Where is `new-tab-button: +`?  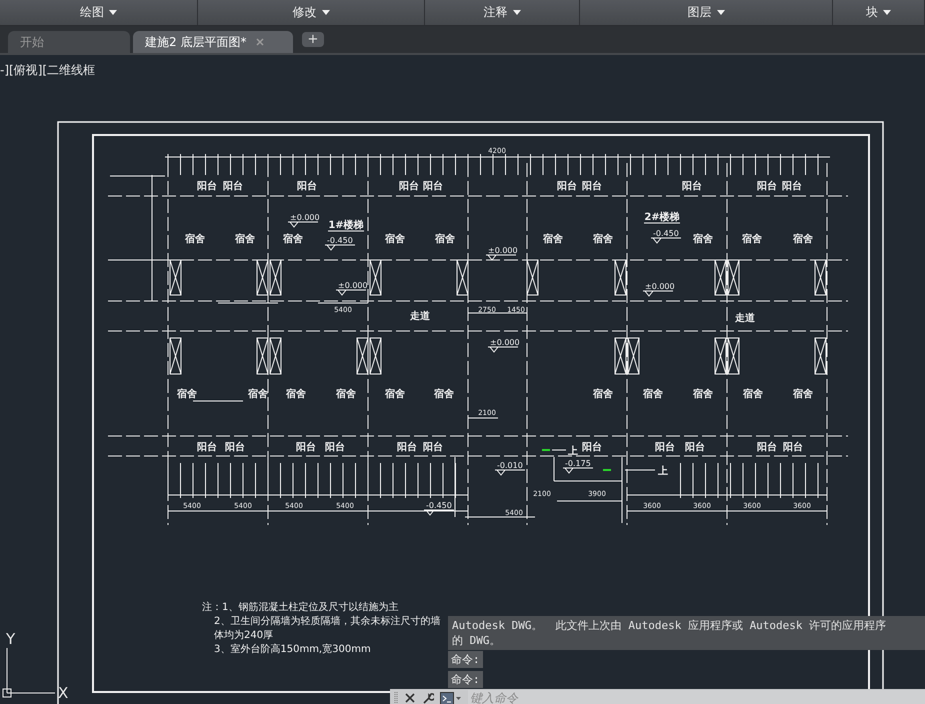
new-tab-button: + is located at coordinates (313, 39).